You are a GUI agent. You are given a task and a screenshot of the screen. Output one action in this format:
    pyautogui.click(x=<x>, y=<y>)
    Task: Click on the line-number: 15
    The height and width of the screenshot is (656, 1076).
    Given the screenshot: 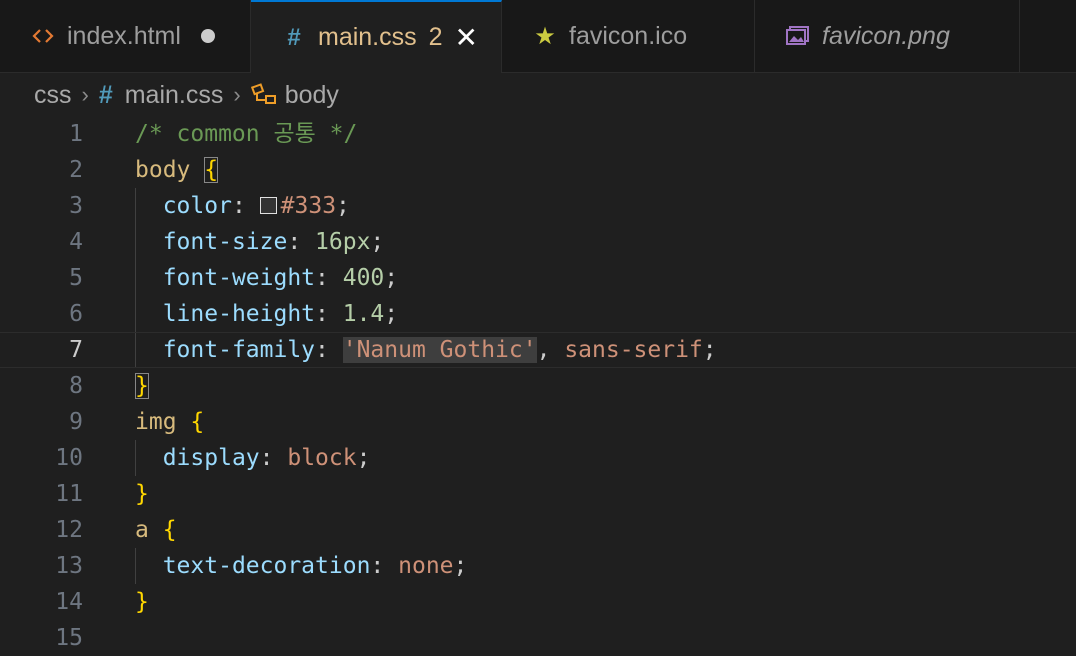 What is the action you would take?
    pyautogui.click(x=69, y=638)
    